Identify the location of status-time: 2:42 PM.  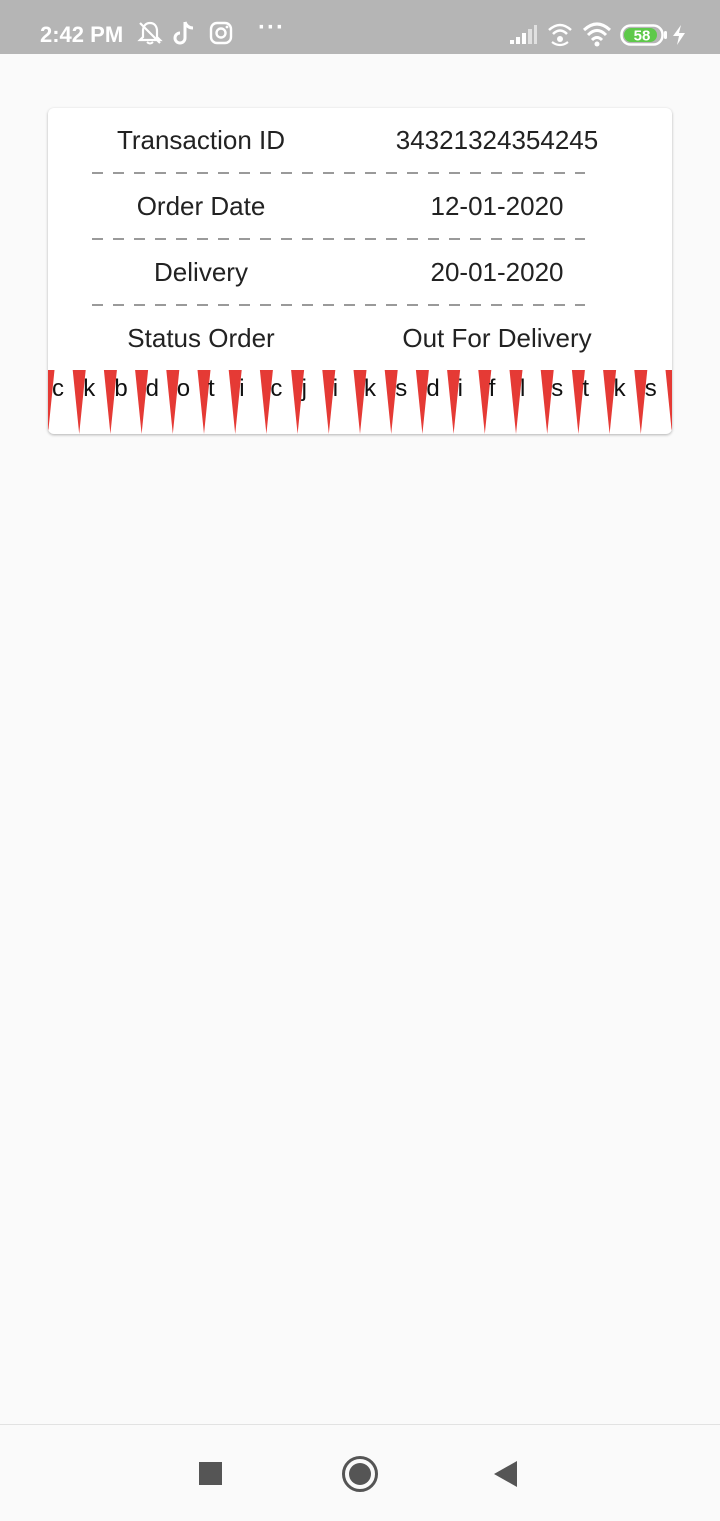
(82, 34).